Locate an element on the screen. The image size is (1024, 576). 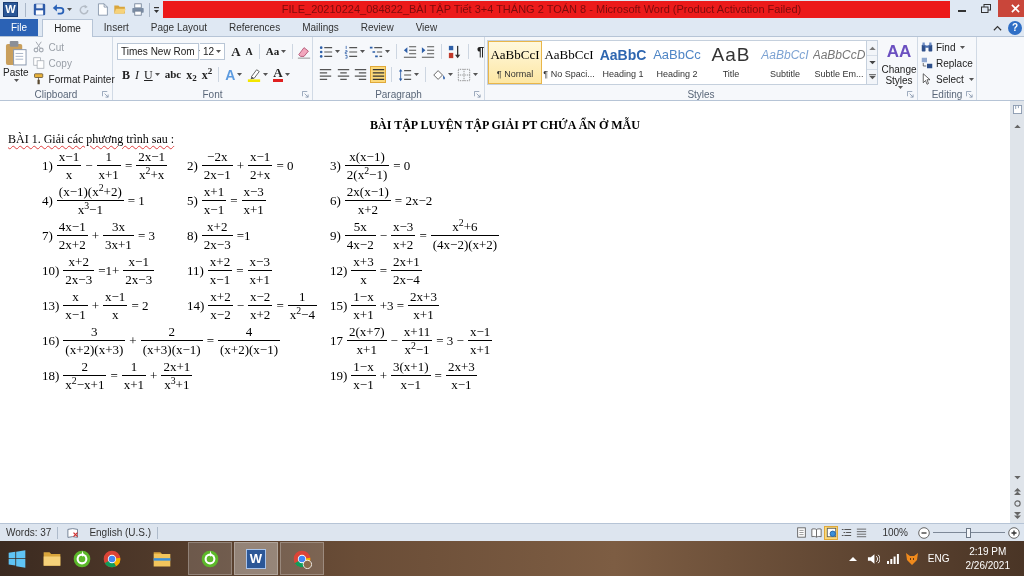
zoom-slider is located at coordinates (969, 532).